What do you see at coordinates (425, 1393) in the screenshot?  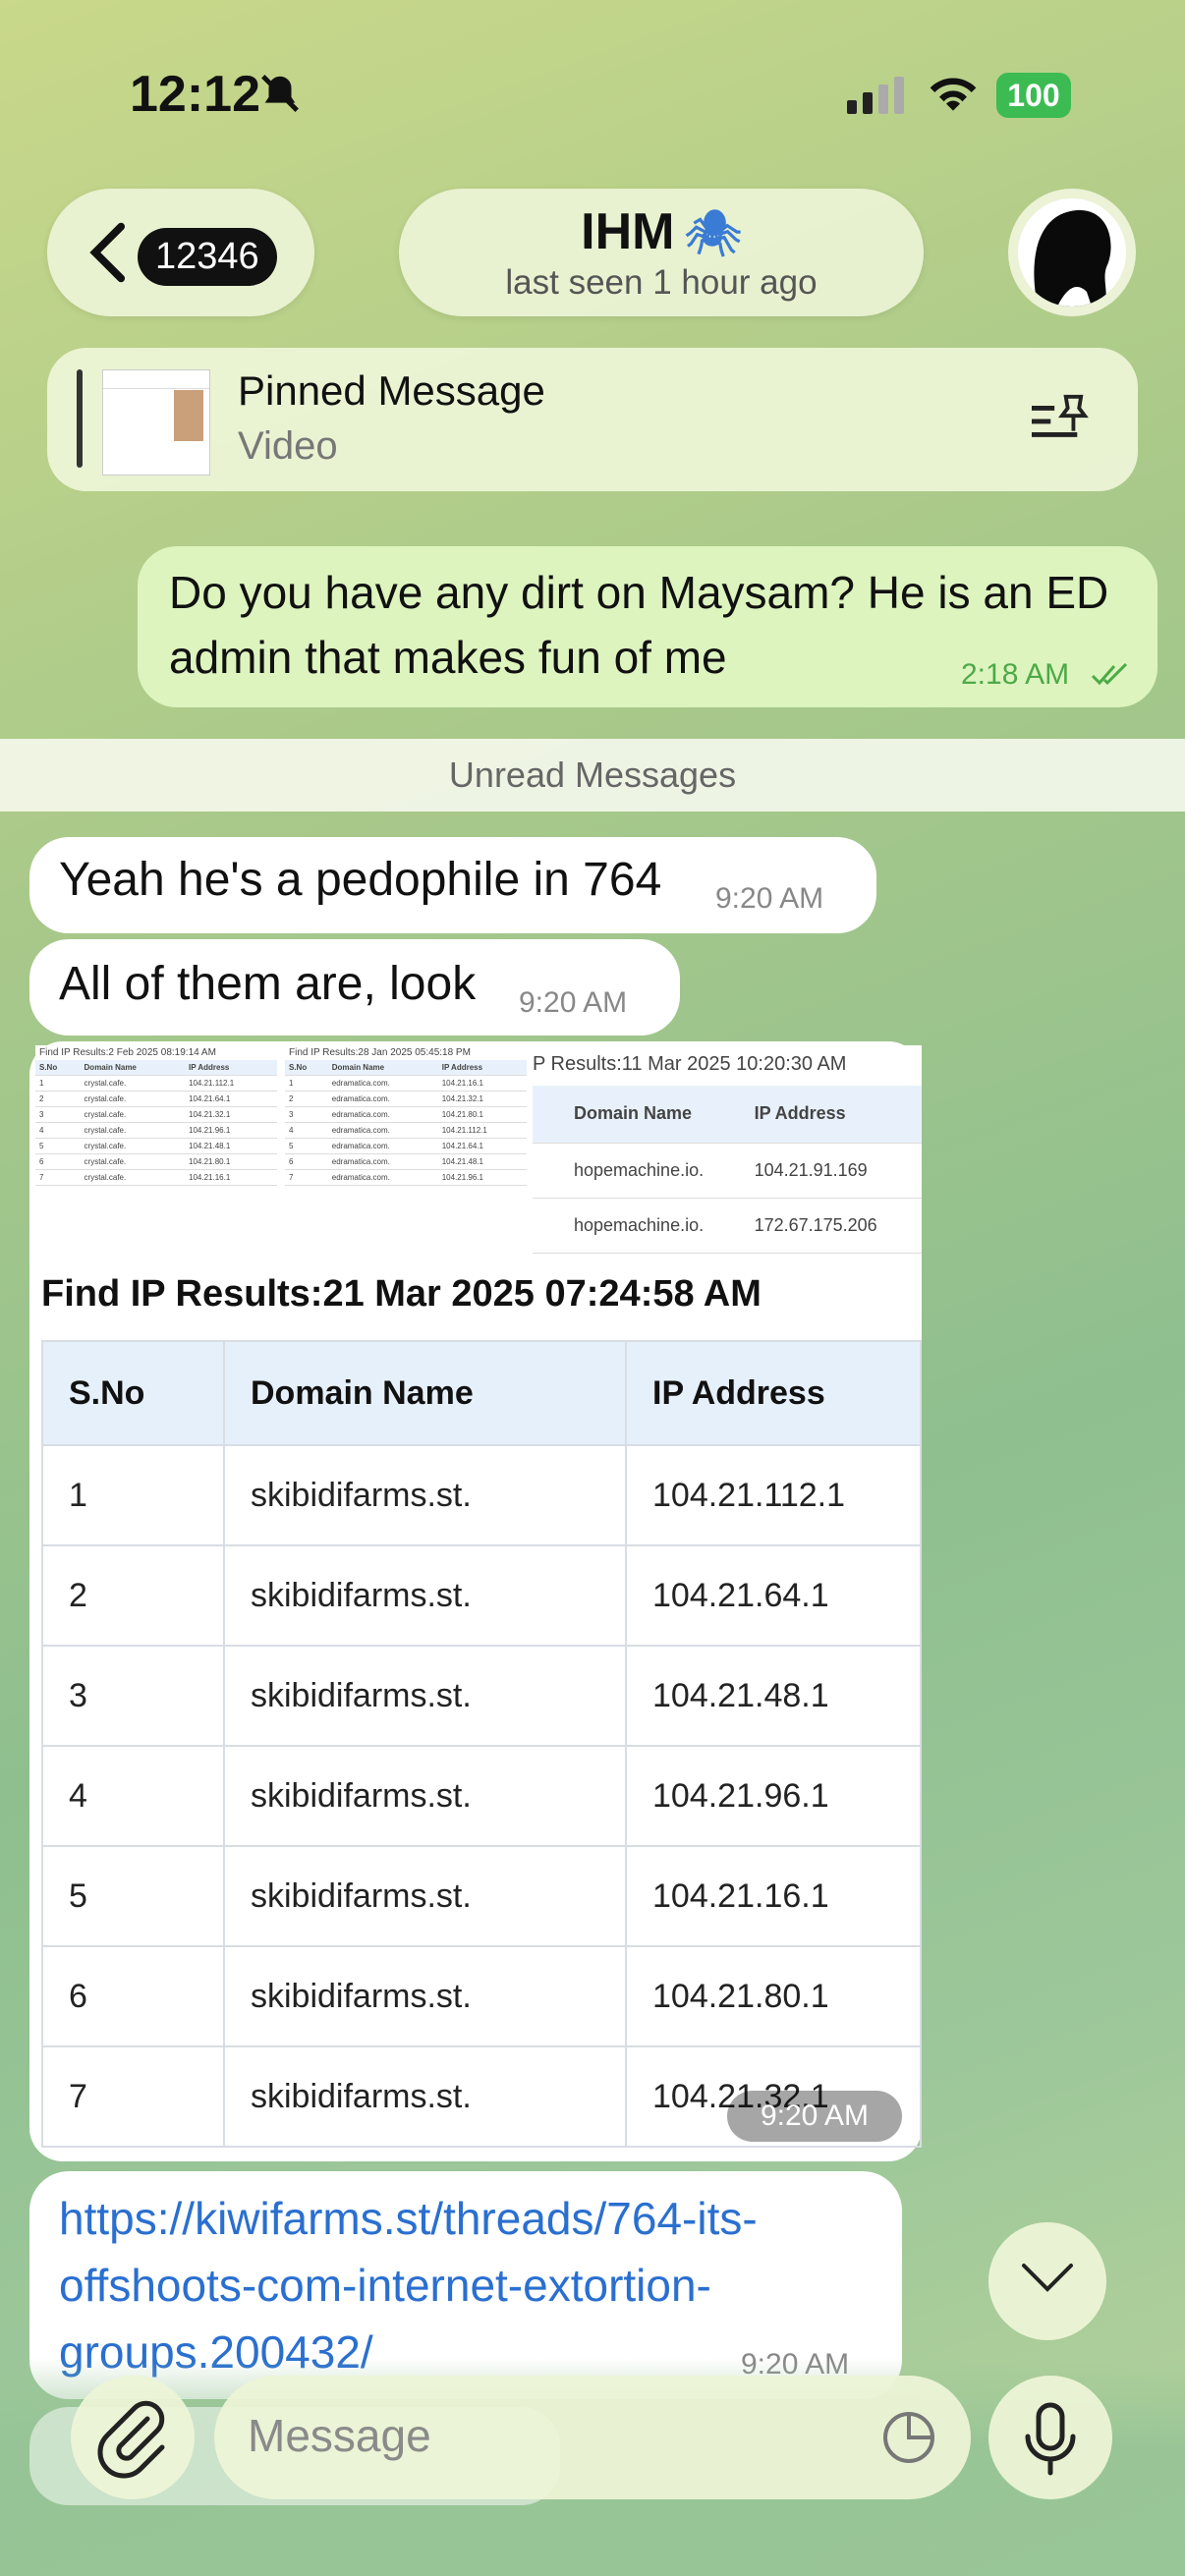 I see `column-header: Domain Name` at bounding box center [425, 1393].